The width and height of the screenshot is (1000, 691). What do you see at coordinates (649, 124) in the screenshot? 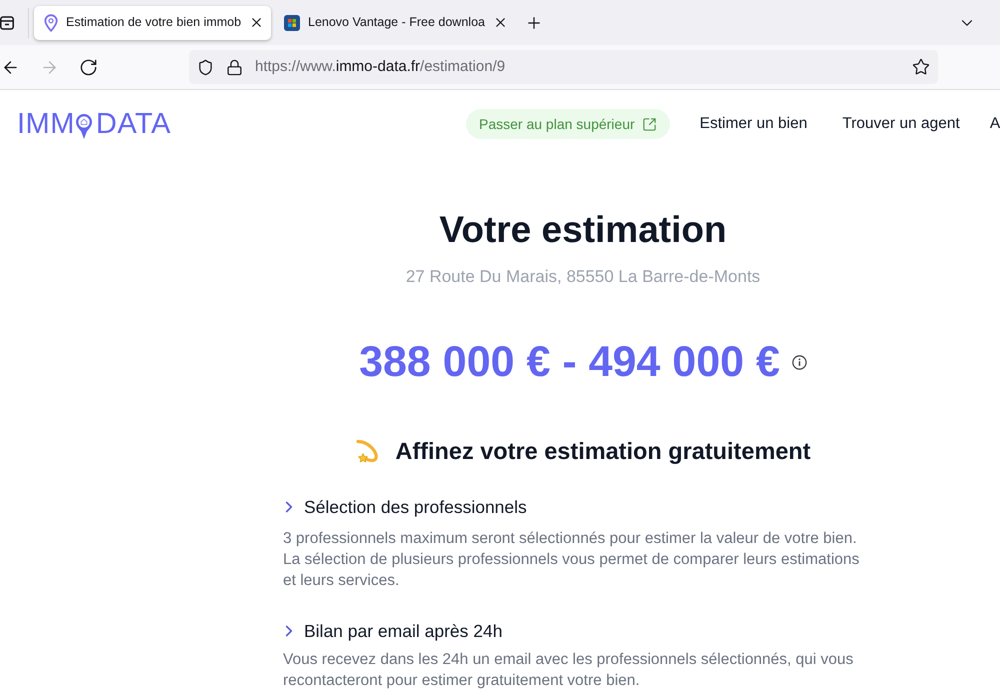
I see `external-link-icon` at bounding box center [649, 124].